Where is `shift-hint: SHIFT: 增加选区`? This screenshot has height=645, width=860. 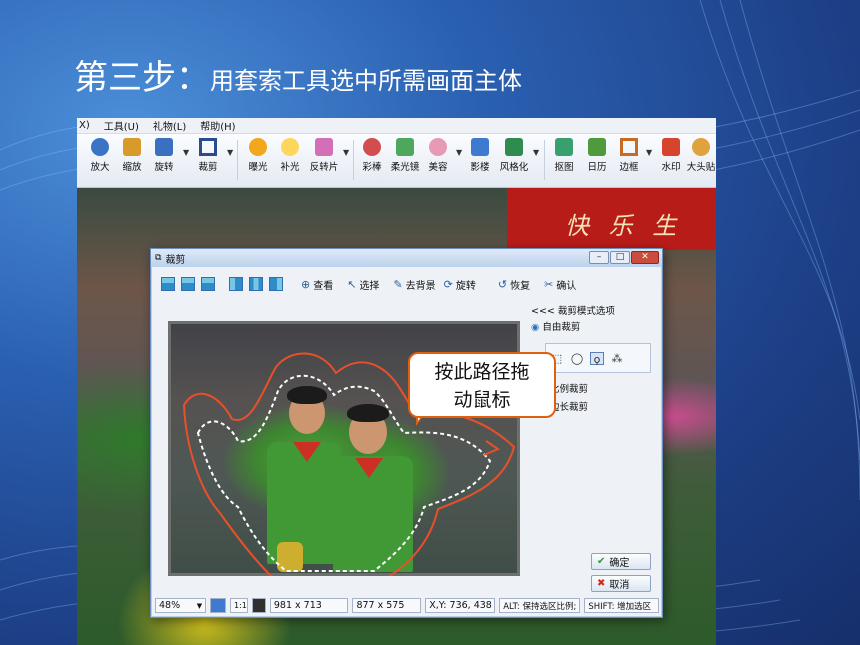
shift-hint: SHIFT: 增加选区 is located at coordinates (621, 605).